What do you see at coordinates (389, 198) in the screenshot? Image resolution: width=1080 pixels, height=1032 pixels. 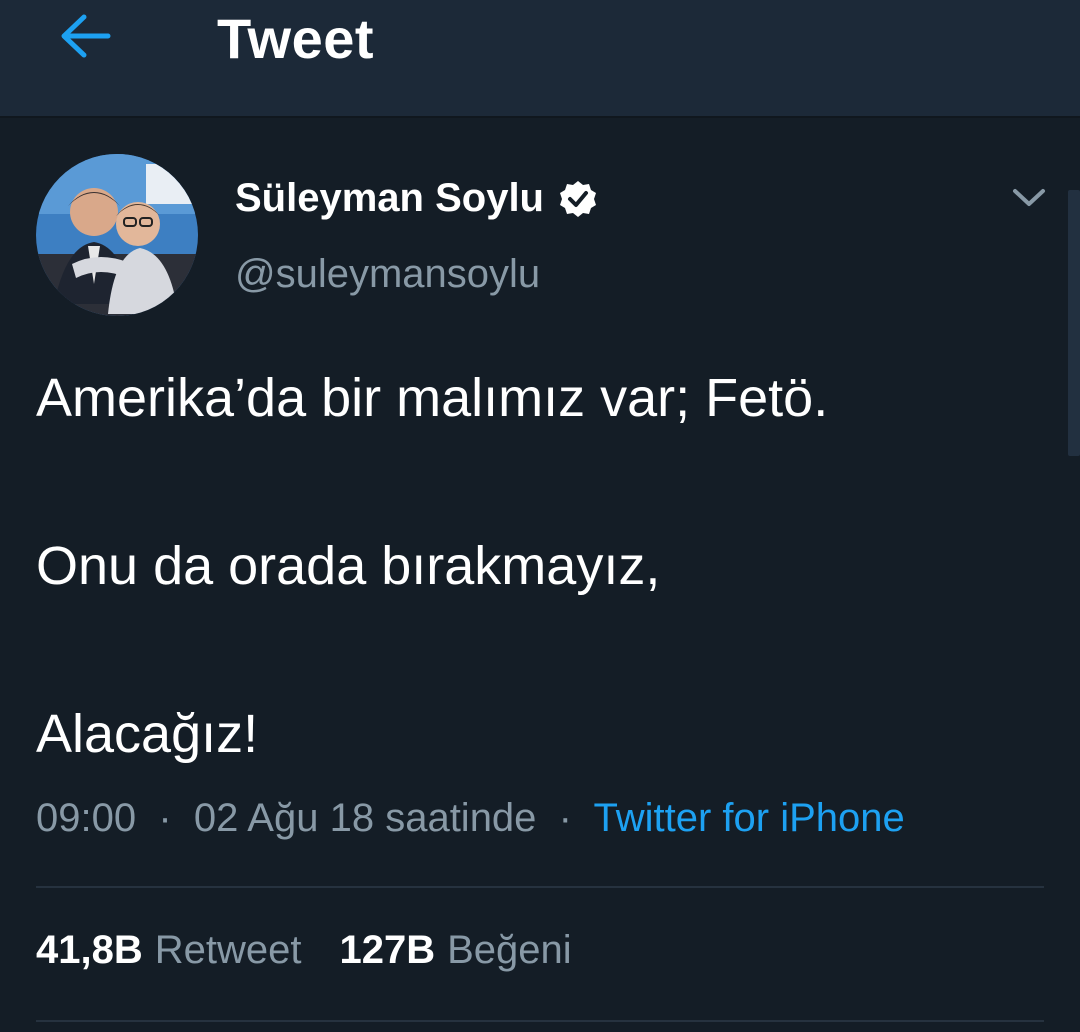 I see `author-name-text: Süleyman Soylu` at bounding box center [389, 198].